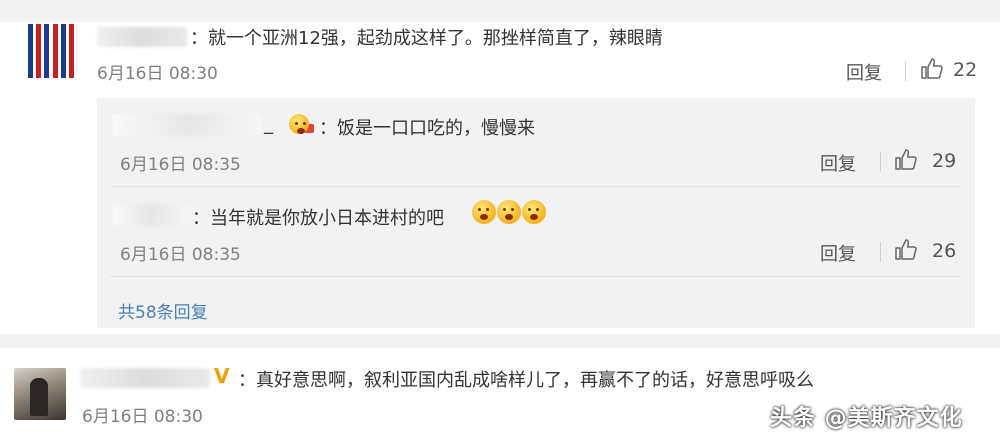 This screenshot has width=1000, height=441. I want to click on striped-flag-avatar-icon, so click(51, 51).